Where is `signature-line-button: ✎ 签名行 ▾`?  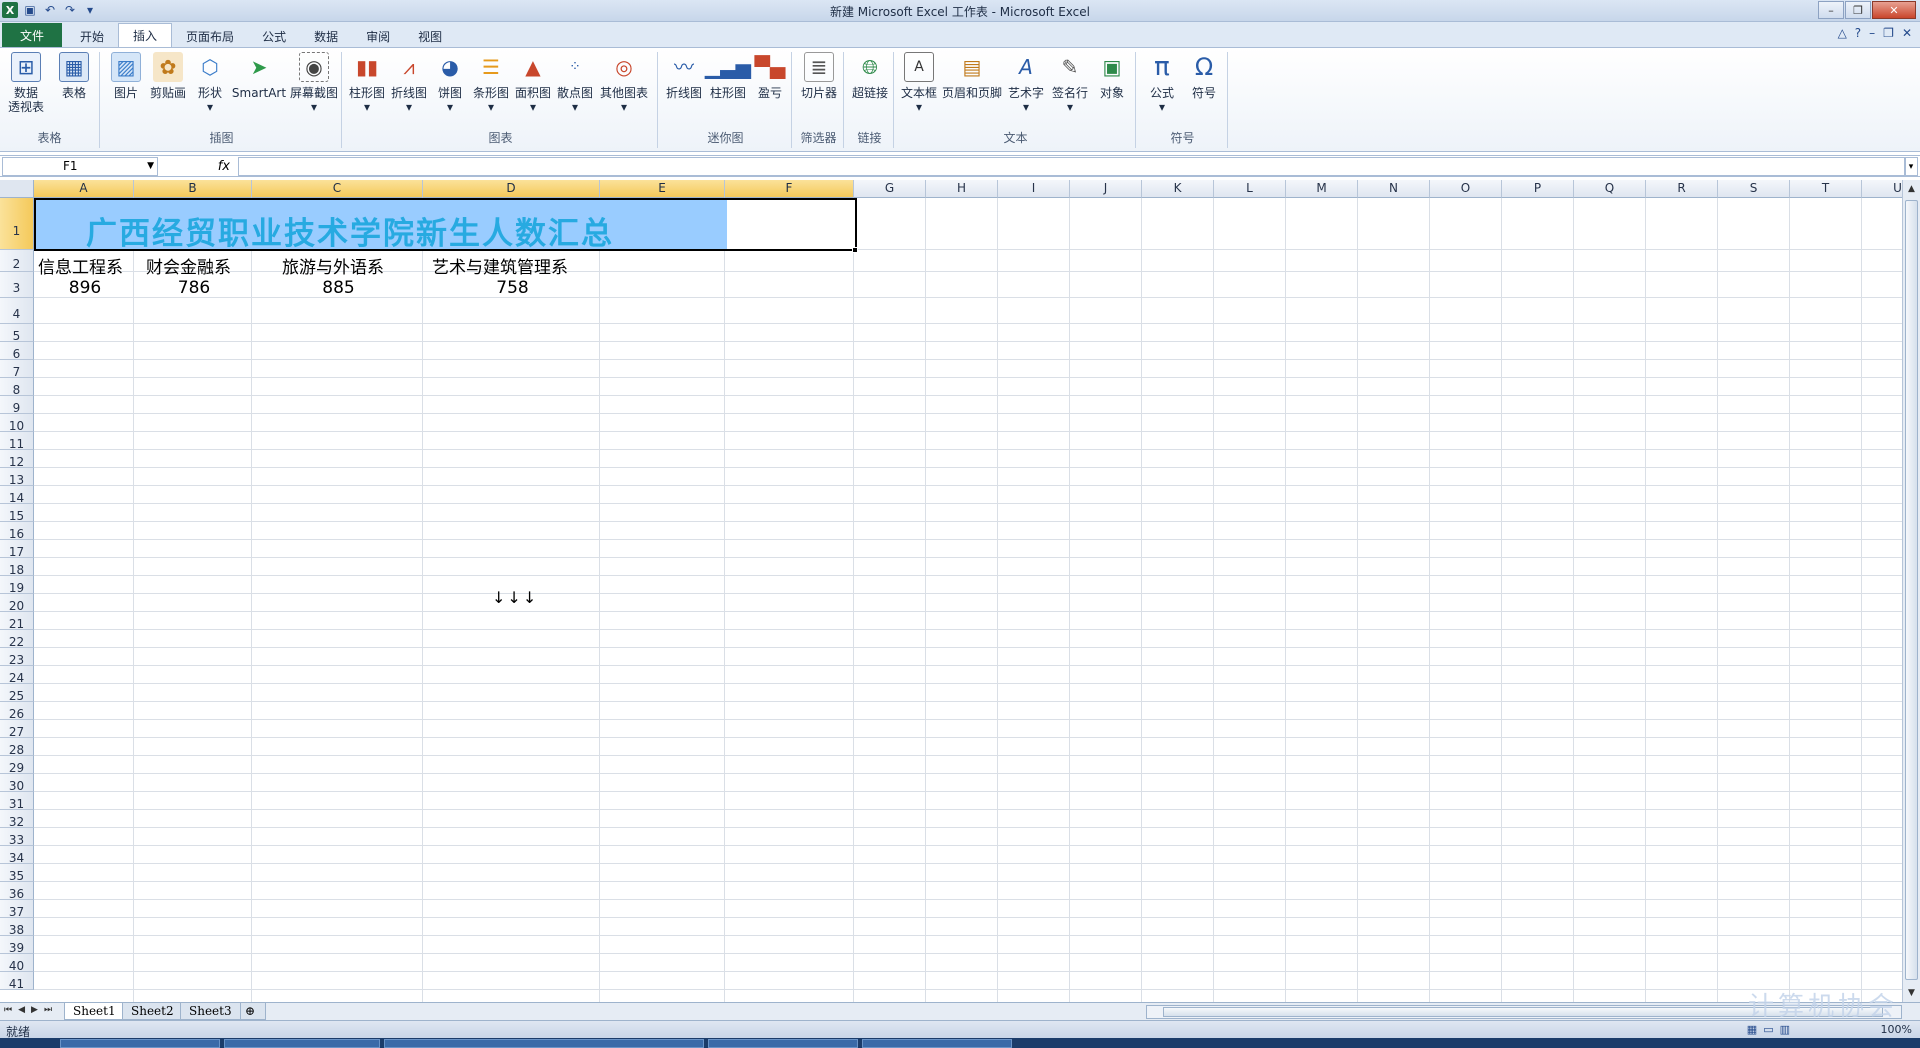
signature-line-button: ✎ 签名行 ▾ is located at coordinates (1070, 83).